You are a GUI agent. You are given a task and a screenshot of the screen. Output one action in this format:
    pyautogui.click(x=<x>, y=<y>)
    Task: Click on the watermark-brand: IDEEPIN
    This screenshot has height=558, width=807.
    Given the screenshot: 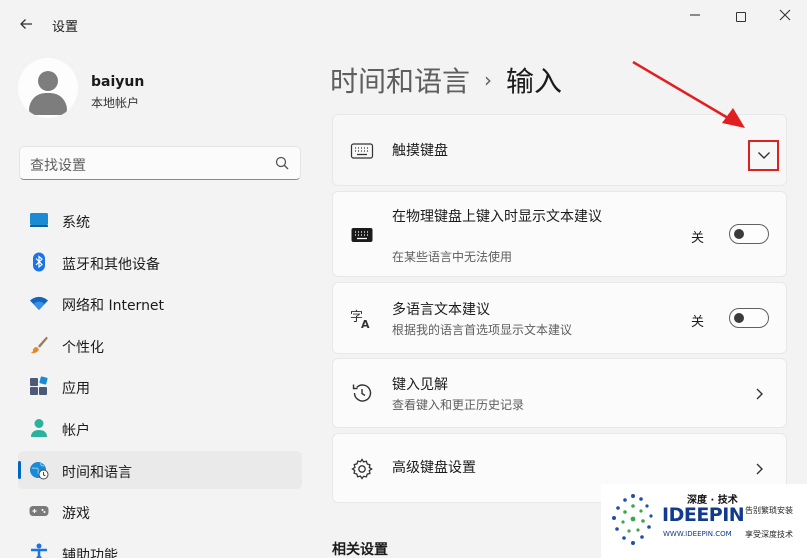 What is the action you would take?
    pyautogui.click(x=703, y=515)
    